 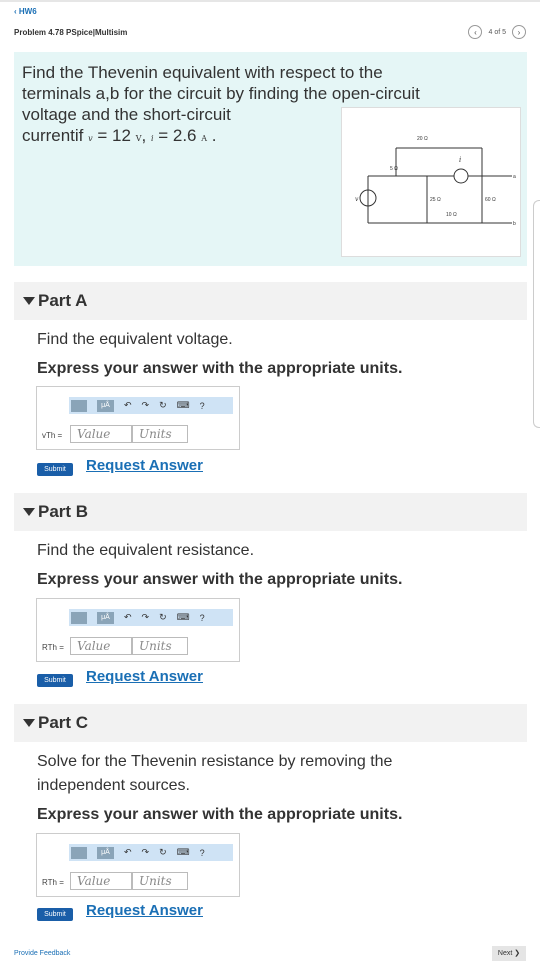 What do you see at coordinates (270, 1) in the screenshot?
I see `top-border` at bounding box center [270, 1].